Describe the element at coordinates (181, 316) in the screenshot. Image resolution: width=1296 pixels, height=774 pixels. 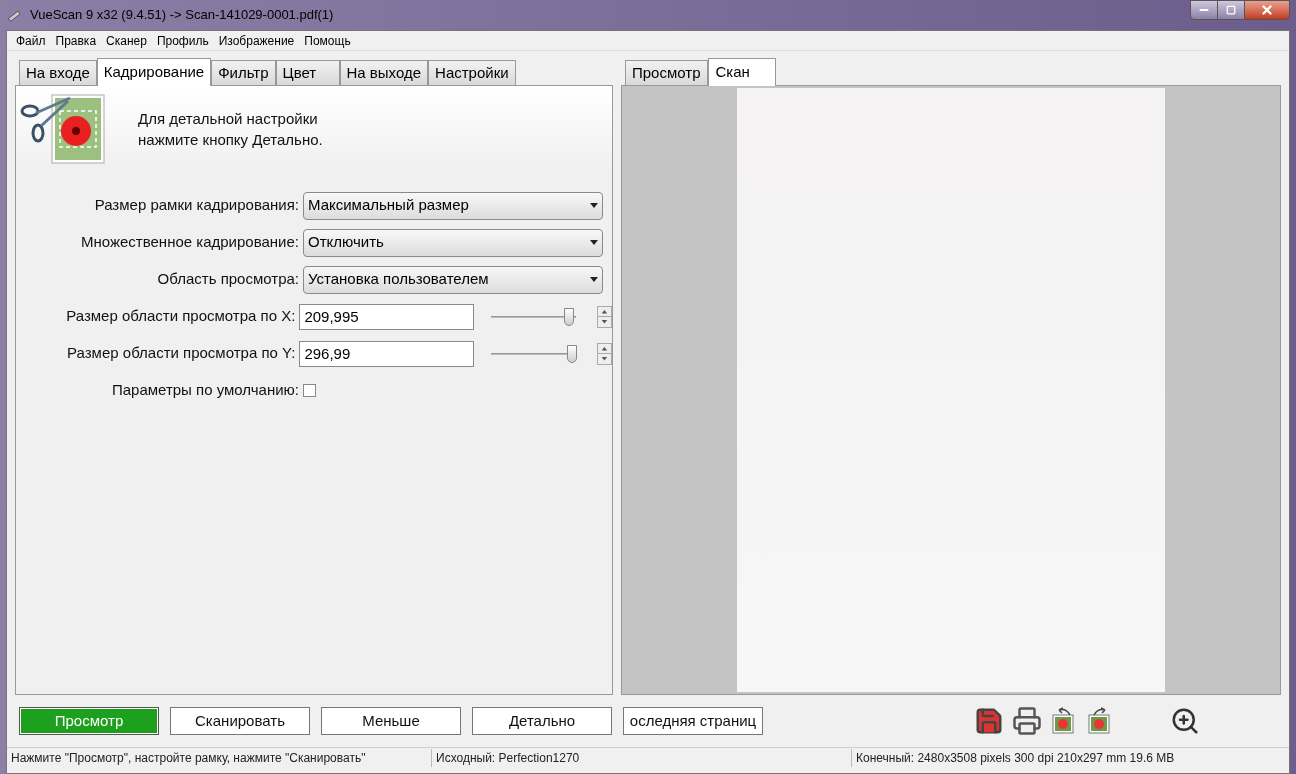
I see `setting-label: Размер области просмотра по X:` at that location.